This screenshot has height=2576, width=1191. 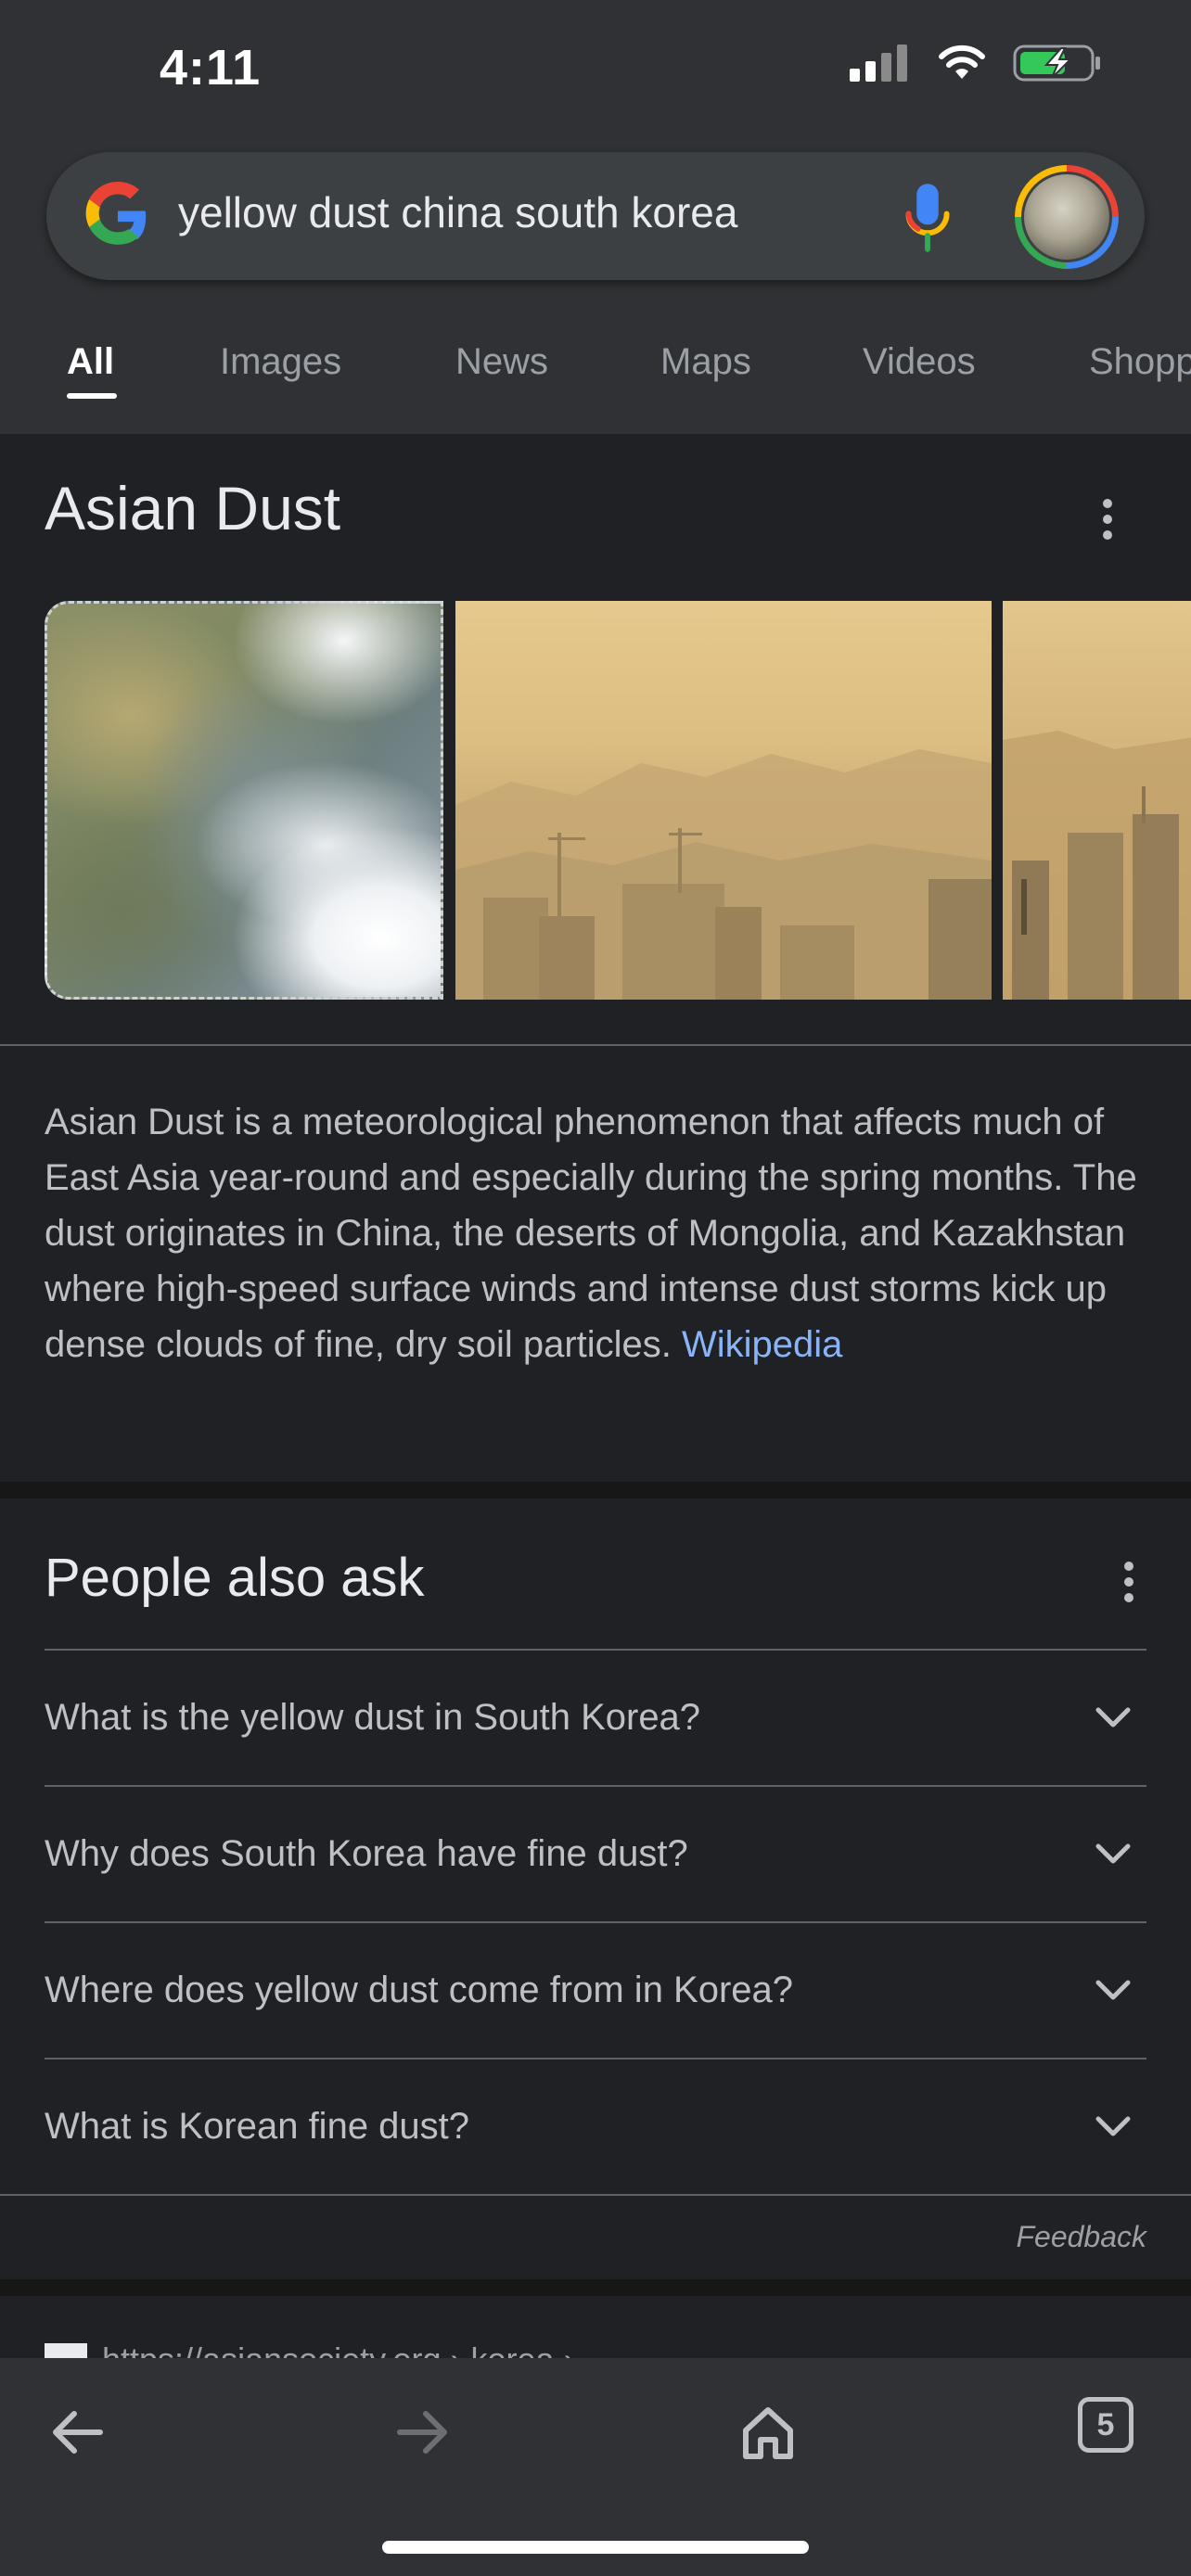 I want to click on site-favicon-icon, so click(x=66, y=2351).